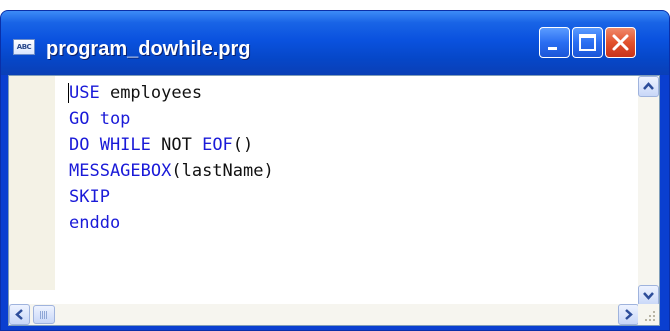 This screenshot has width=670, height=331. I want to click on scroll-right-button, so click(628, 314).